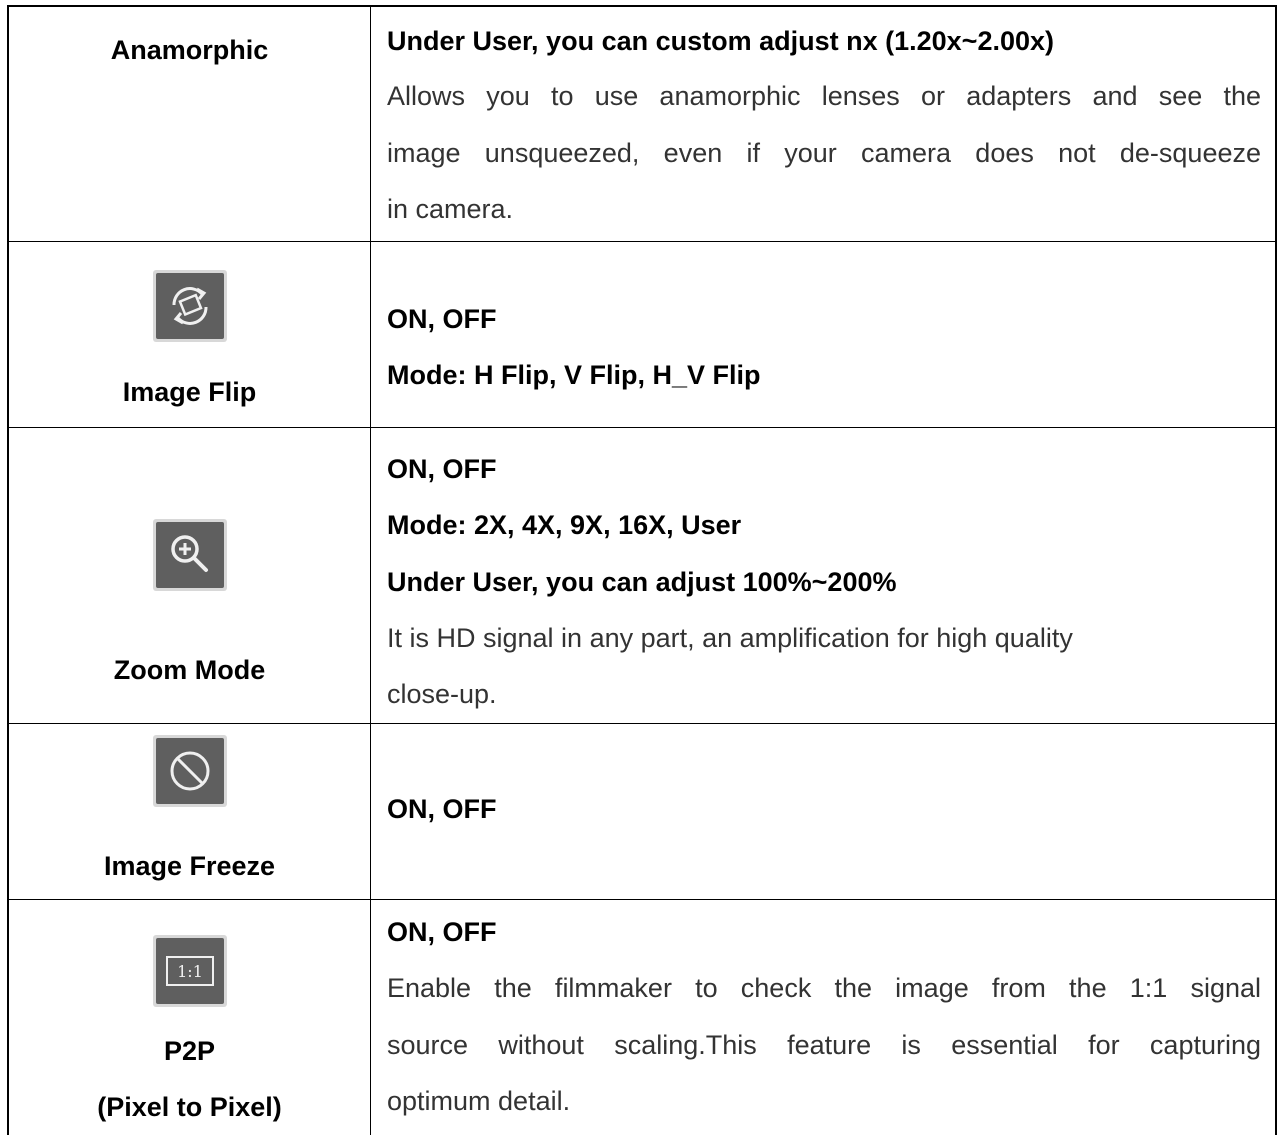 The height and width of the screenshot is (1135, 1283). What do you see at coordinates (189, 1107) in the screenshot?
I see `feature-label-secondary: (Pixel to Pixel)` at bounding box center [189, 1107].